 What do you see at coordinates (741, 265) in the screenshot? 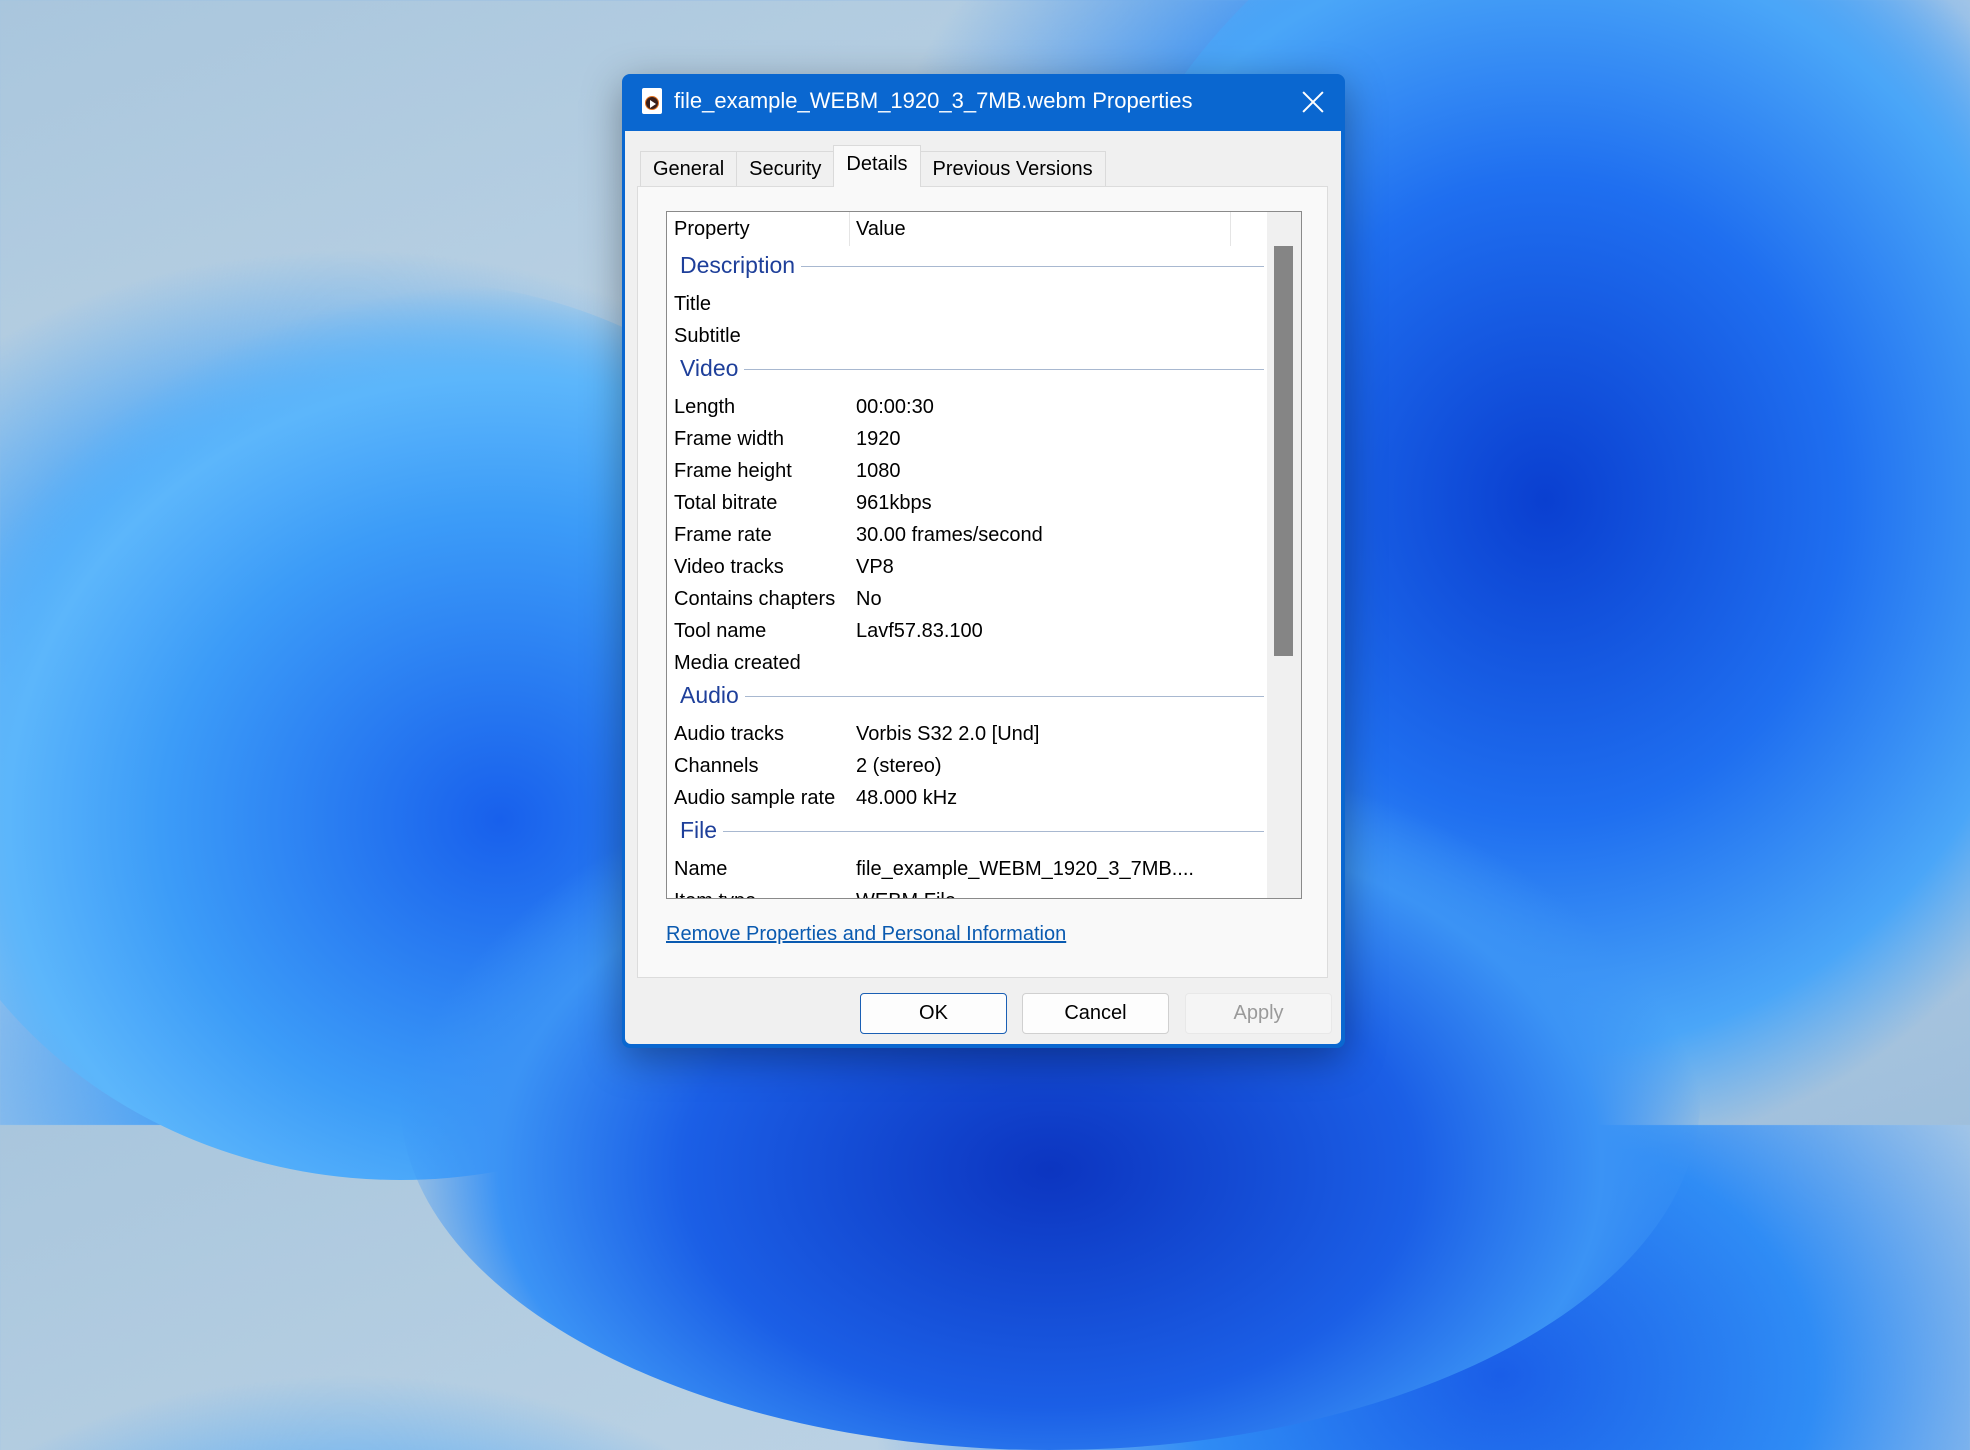
I see `group-label: Description` at bounding box center [741, 265].